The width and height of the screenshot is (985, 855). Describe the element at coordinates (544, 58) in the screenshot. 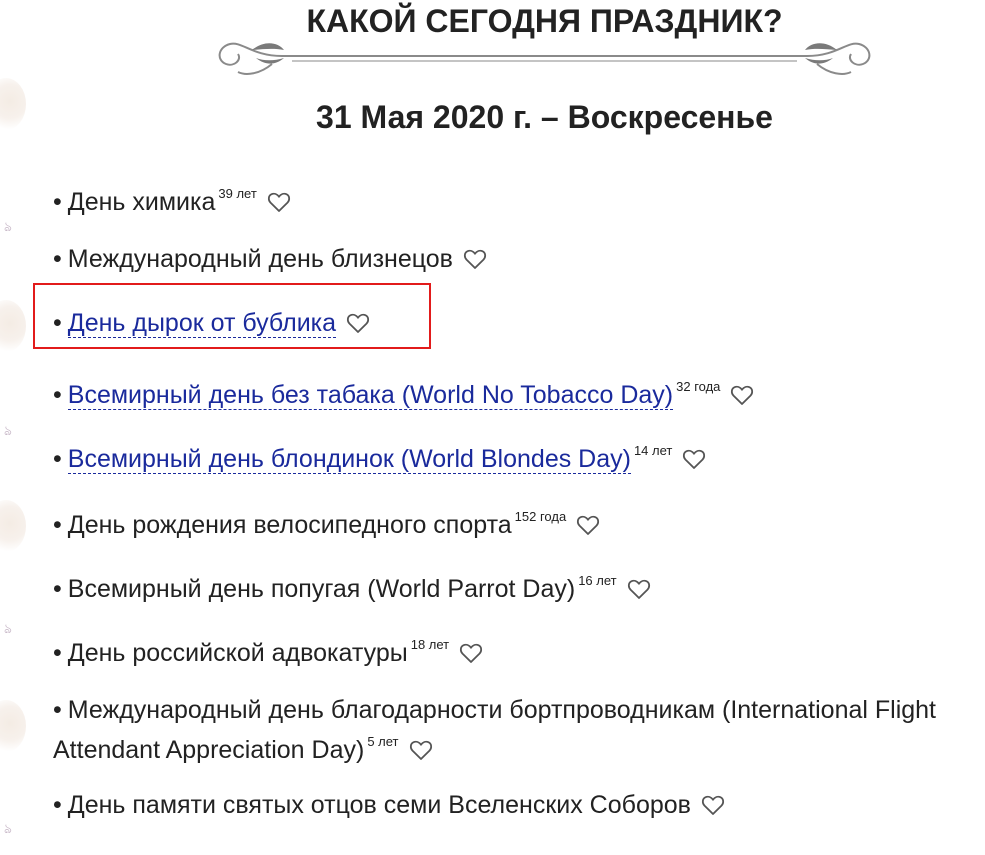

I see `ornamental-divider-icon` at that location.